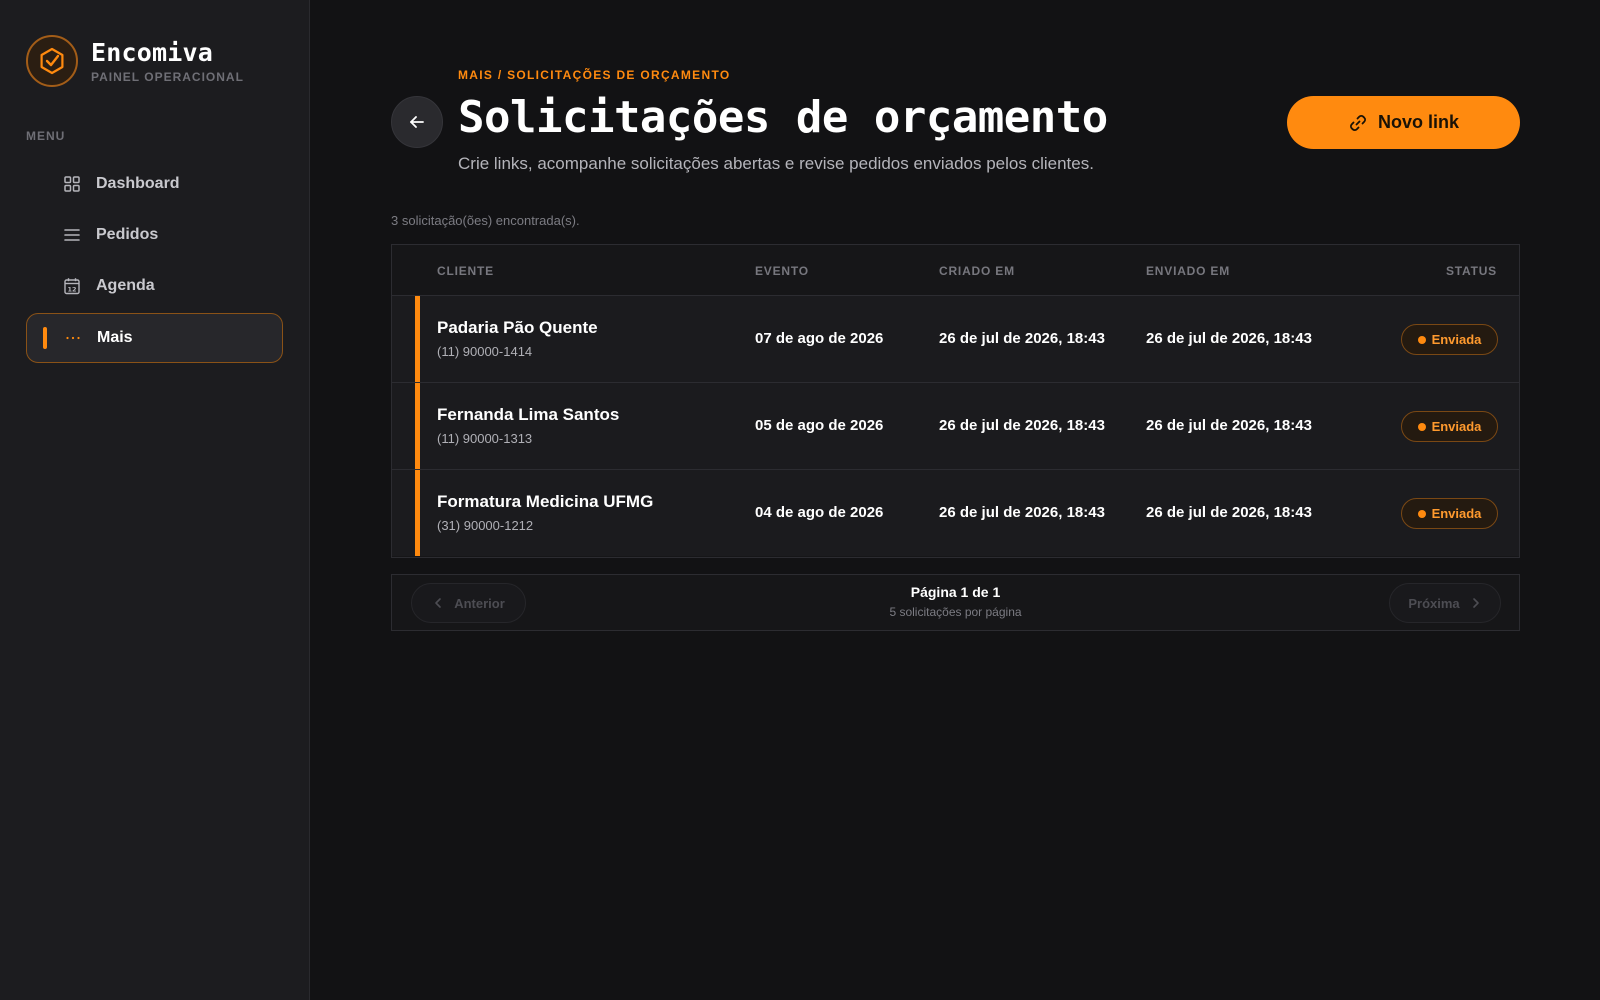  I want to click on column-header-criado-em: CRIADO EM, so click(977, 271).